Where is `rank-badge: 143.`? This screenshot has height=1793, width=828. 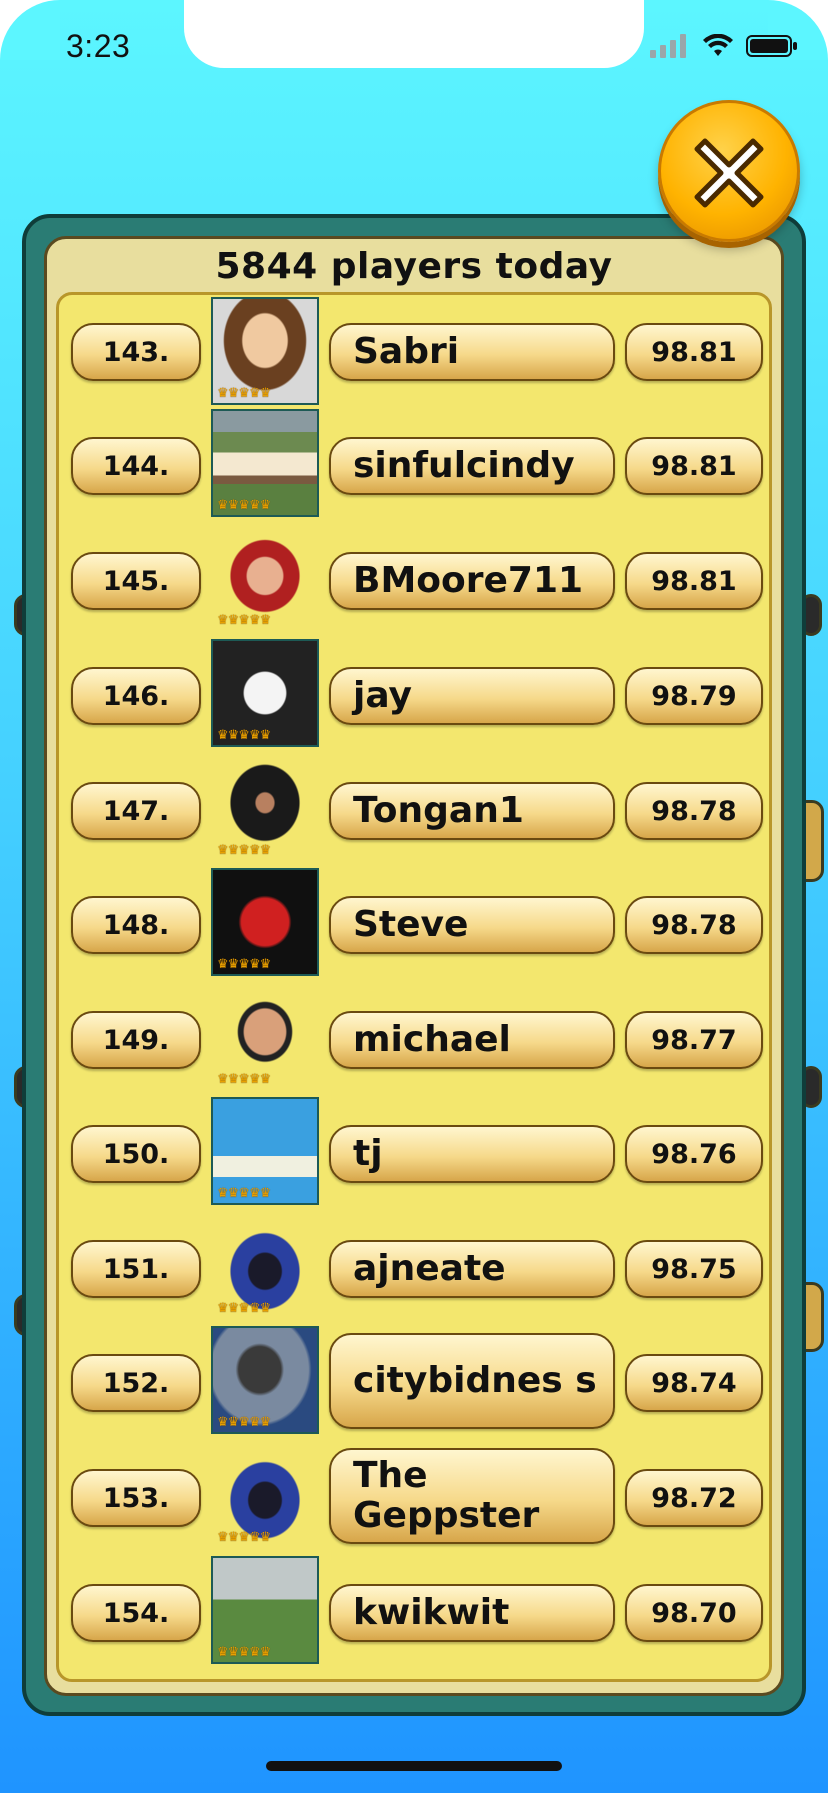
rank-badge: 143. is located at coordinates (136, 352).